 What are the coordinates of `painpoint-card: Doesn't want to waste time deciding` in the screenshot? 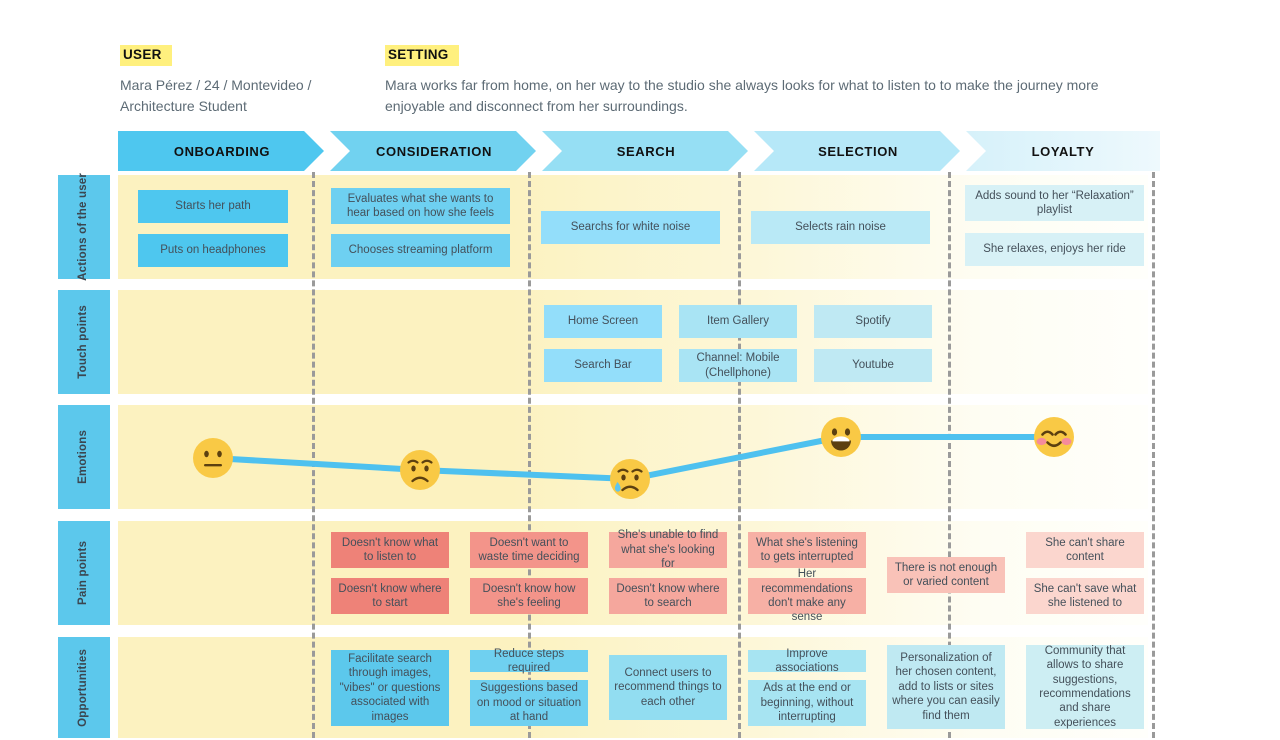 It's located at (529, 550).